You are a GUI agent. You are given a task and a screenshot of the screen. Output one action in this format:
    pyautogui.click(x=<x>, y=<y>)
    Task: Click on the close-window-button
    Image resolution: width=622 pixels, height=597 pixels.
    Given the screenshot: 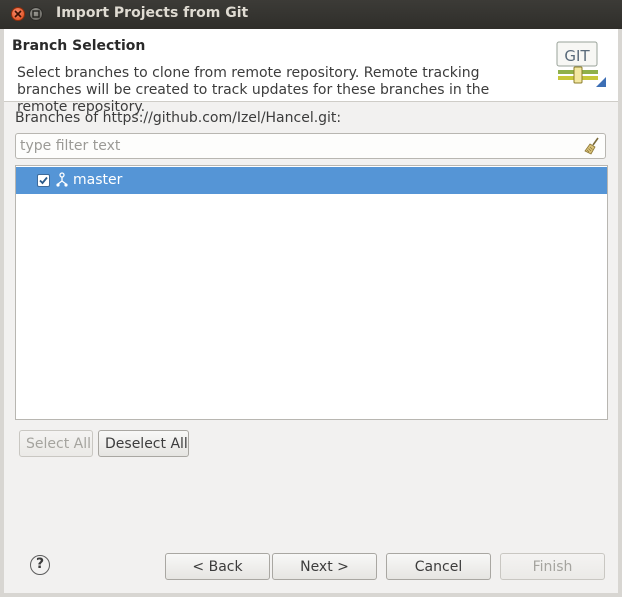 What is the action you would take?
    pyautogui.click(x=18, y=14)
    